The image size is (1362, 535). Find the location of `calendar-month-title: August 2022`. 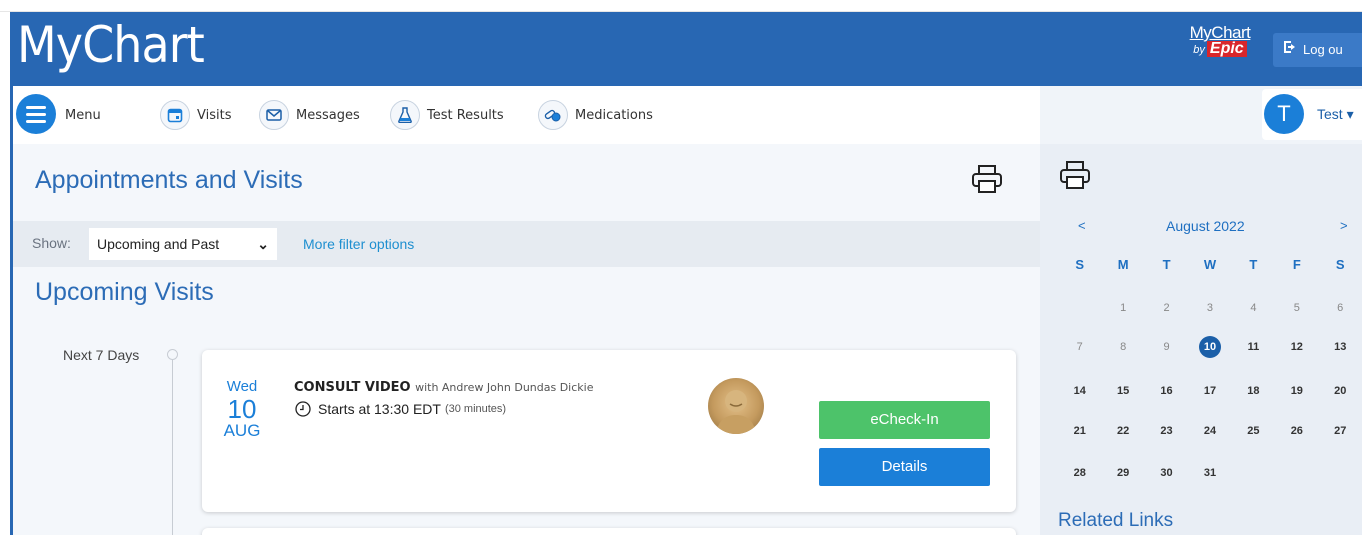

calendar-month-title: August 2022 is located at coordinates (1205, 226).